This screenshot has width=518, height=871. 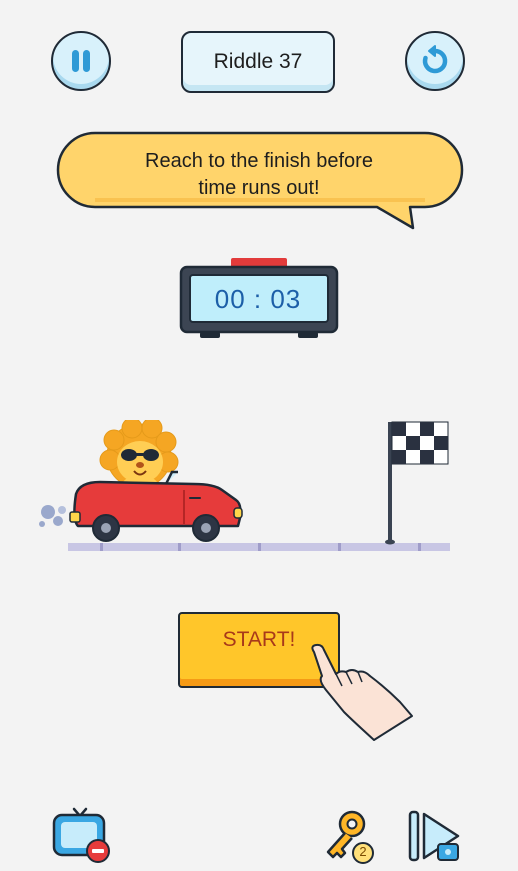 I want to click on hint-key-button: 2, so click(x=348, y=837).